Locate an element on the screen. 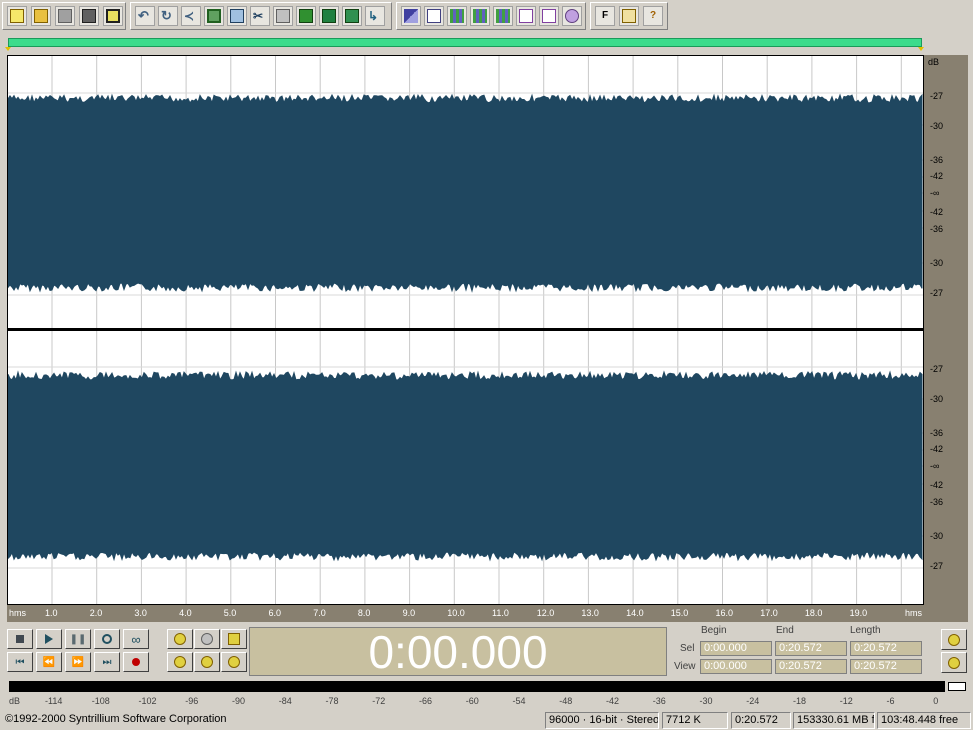 The image size is (973, 730). save-selection-icon is located at coordinates (113, 16).